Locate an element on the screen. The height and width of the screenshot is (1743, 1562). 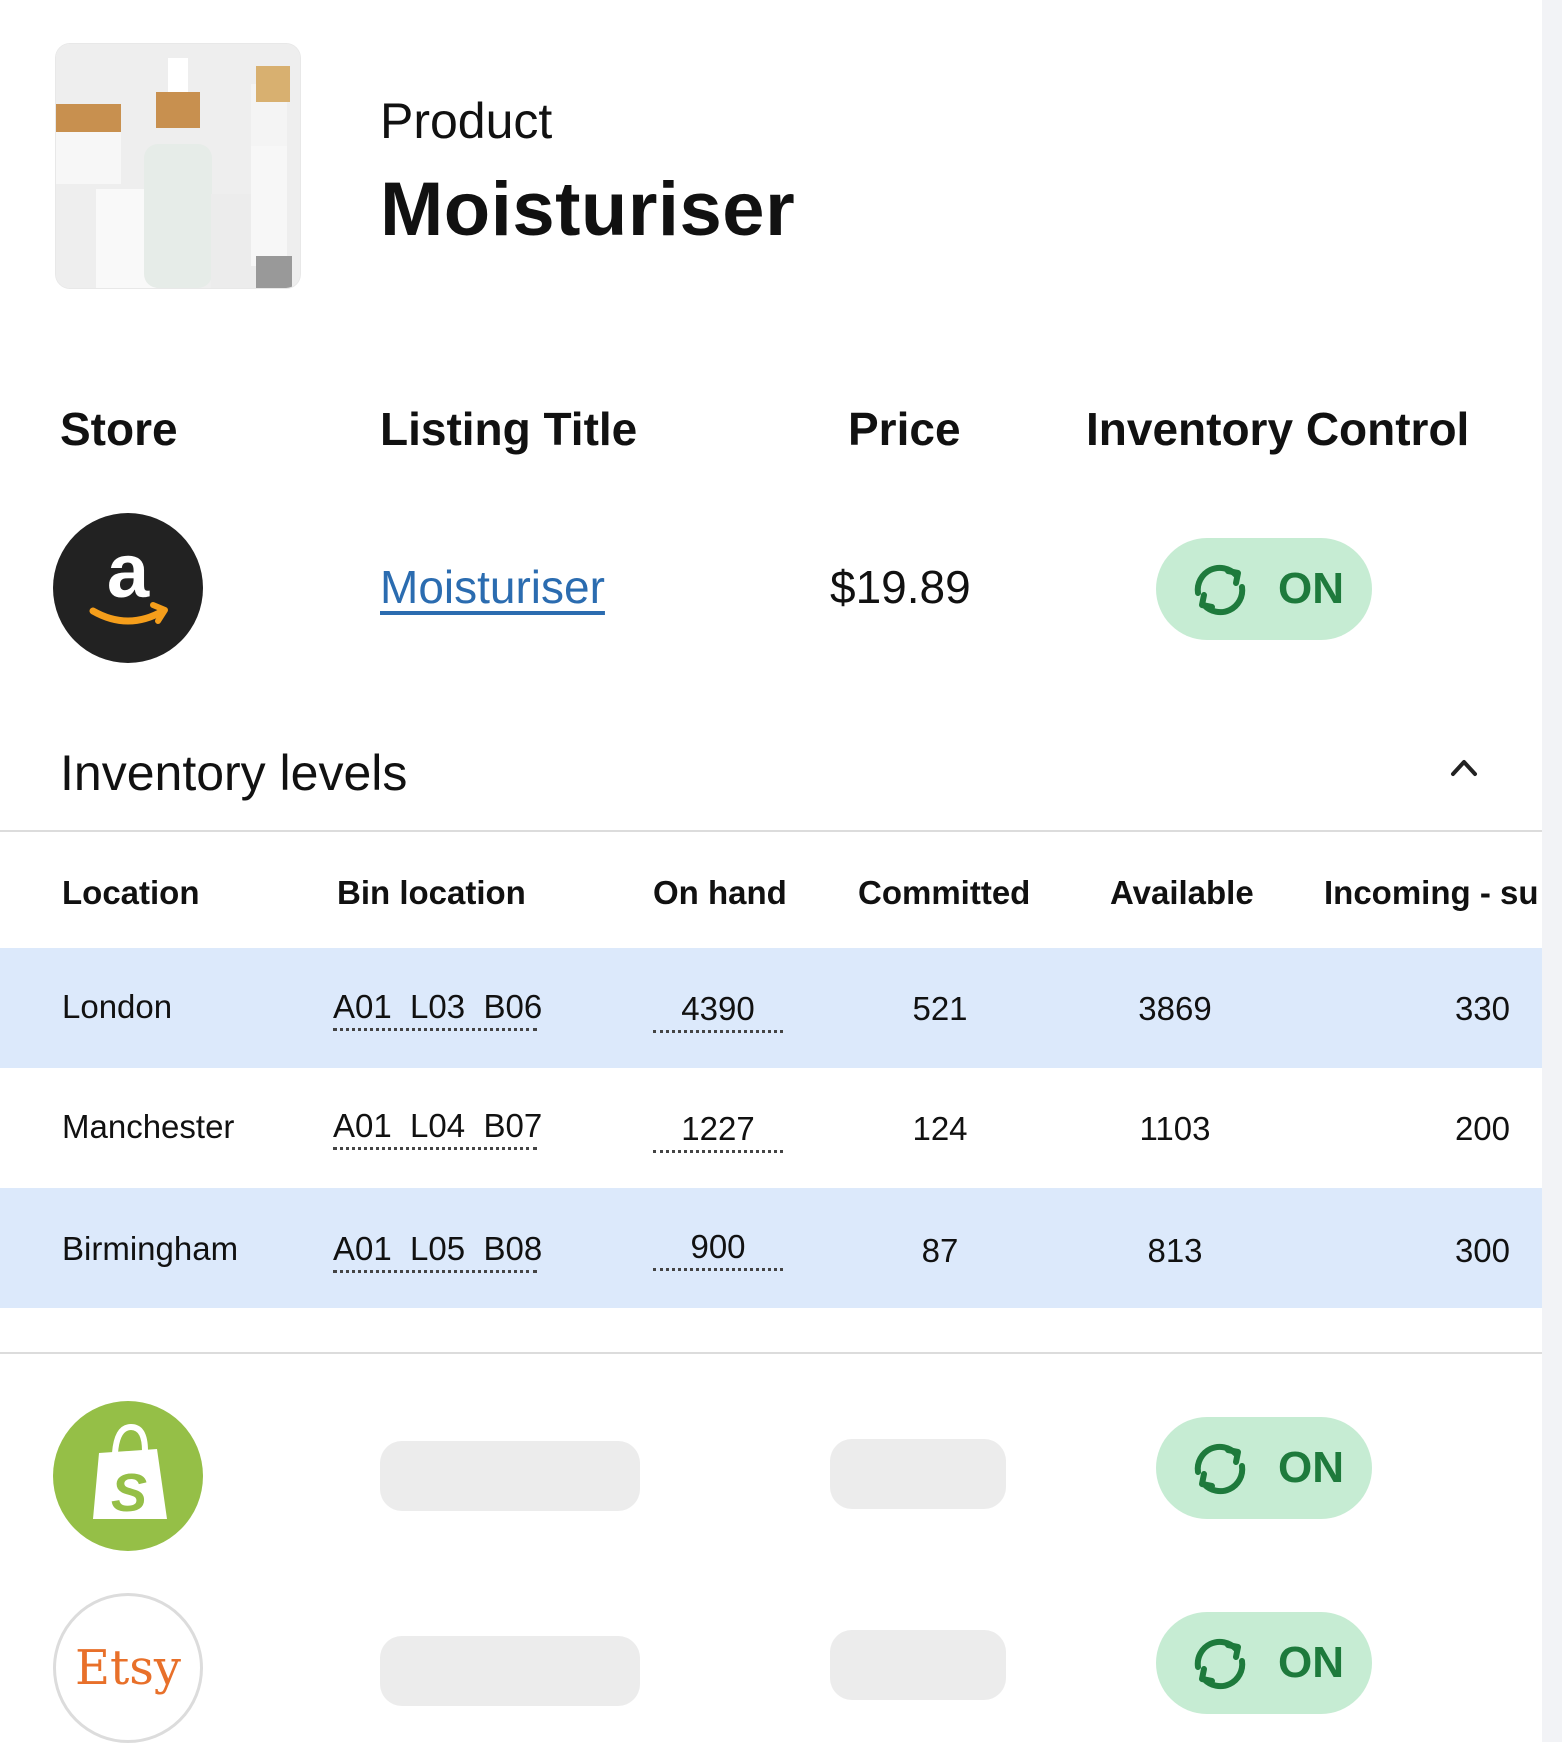
row-location: Birmingham is located at coordinates (150, 1248).